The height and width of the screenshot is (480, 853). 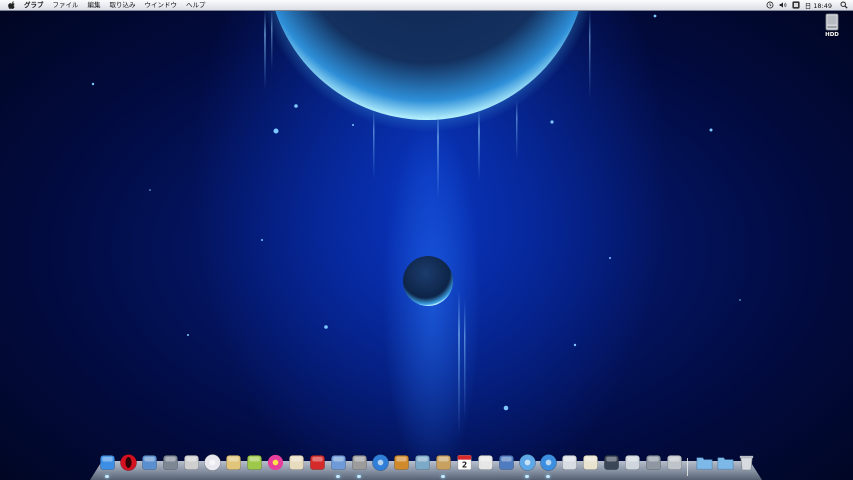 I want to click on ipod-icon, so click(x=191, y=462).